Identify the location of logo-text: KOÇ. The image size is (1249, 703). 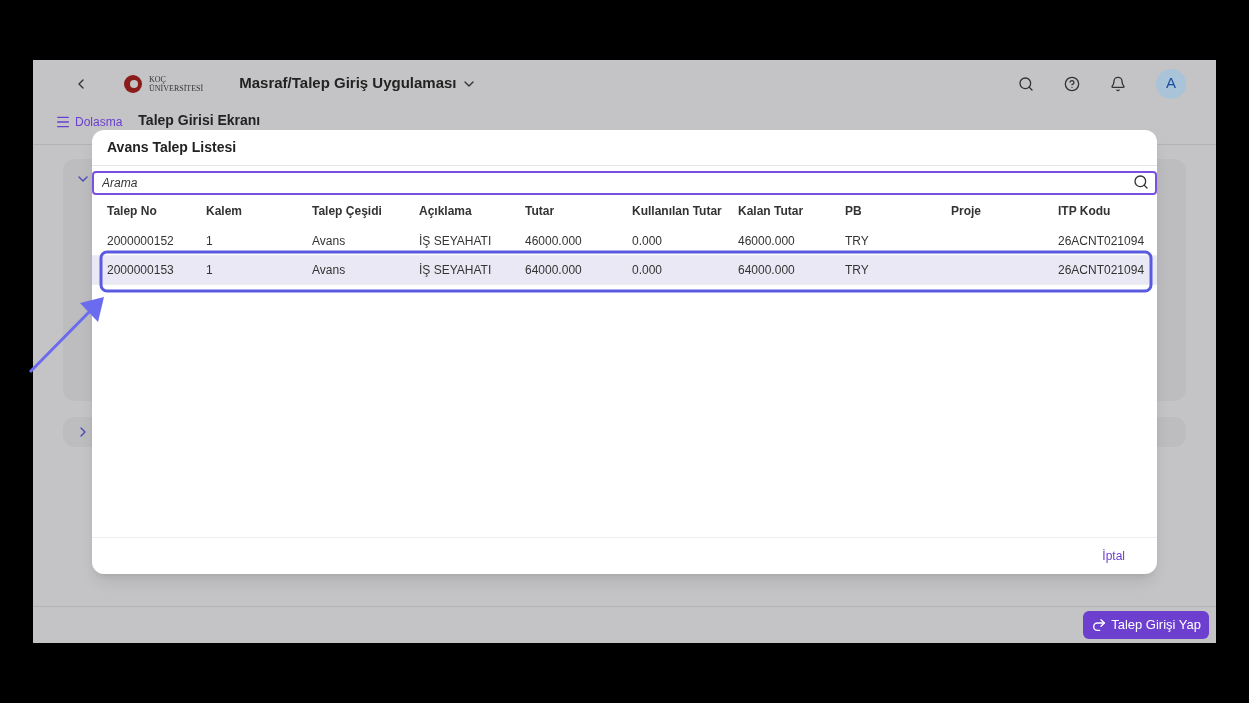
(157, 79).